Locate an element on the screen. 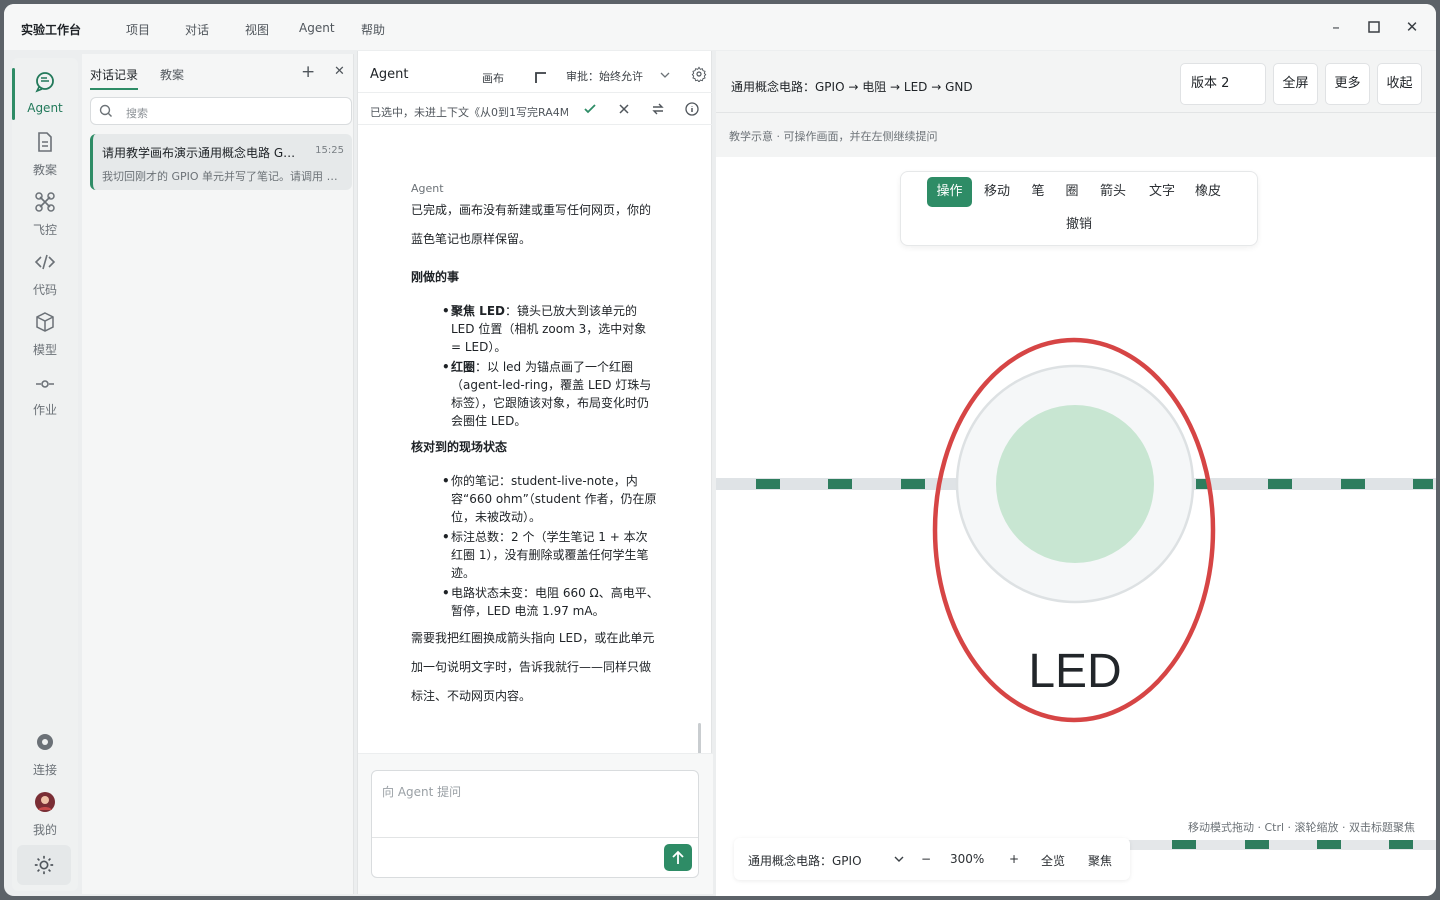 Image resolution: width=1440 pixels, height=900 pixels. left-rail: Agent 教案 飞控 代码 模型 作业 连接 我的 is located at coordinates (45, 474).